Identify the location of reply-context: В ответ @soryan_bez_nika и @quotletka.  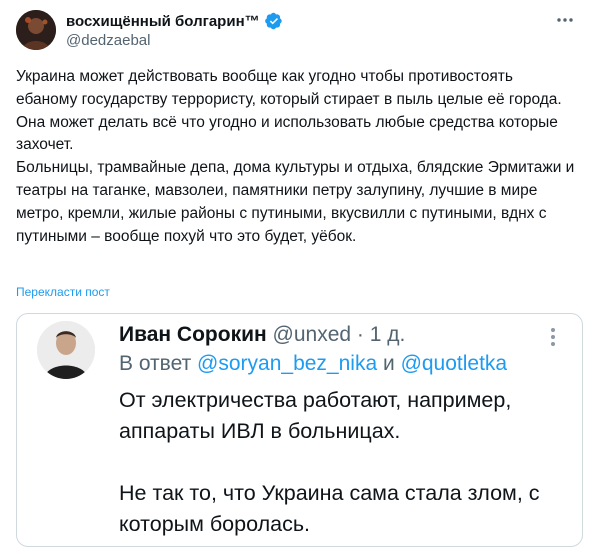
(313, 364).